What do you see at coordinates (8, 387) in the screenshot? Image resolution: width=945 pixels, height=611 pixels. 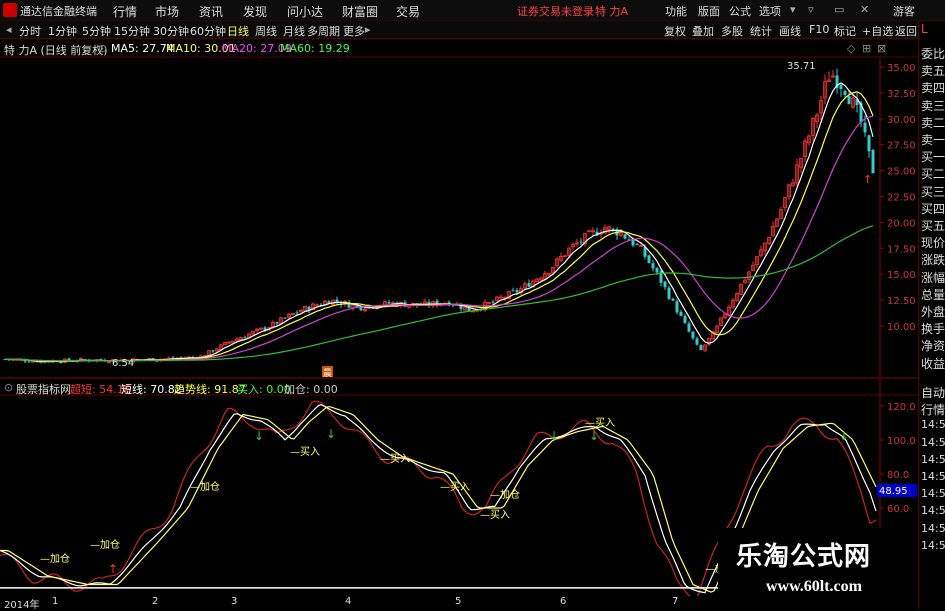 I see `indicator-settings-icon: ⊙` at bounding box center [8, 387].